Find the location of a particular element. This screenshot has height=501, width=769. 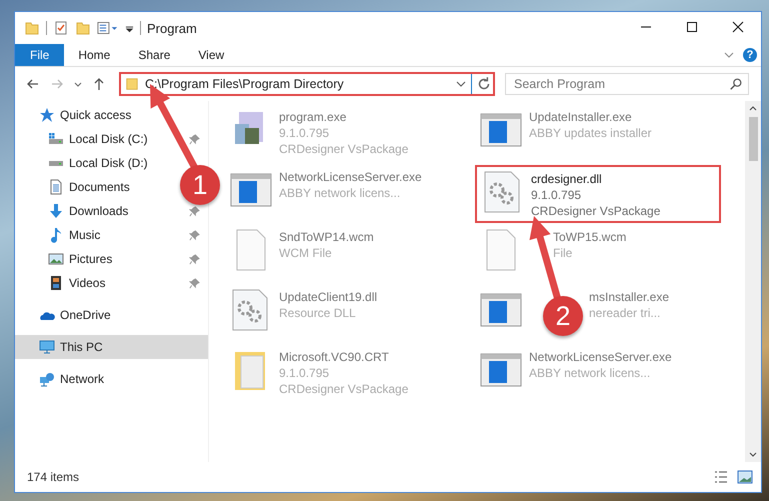

ribbon-tab: Home is located at coordinates (94, 55).